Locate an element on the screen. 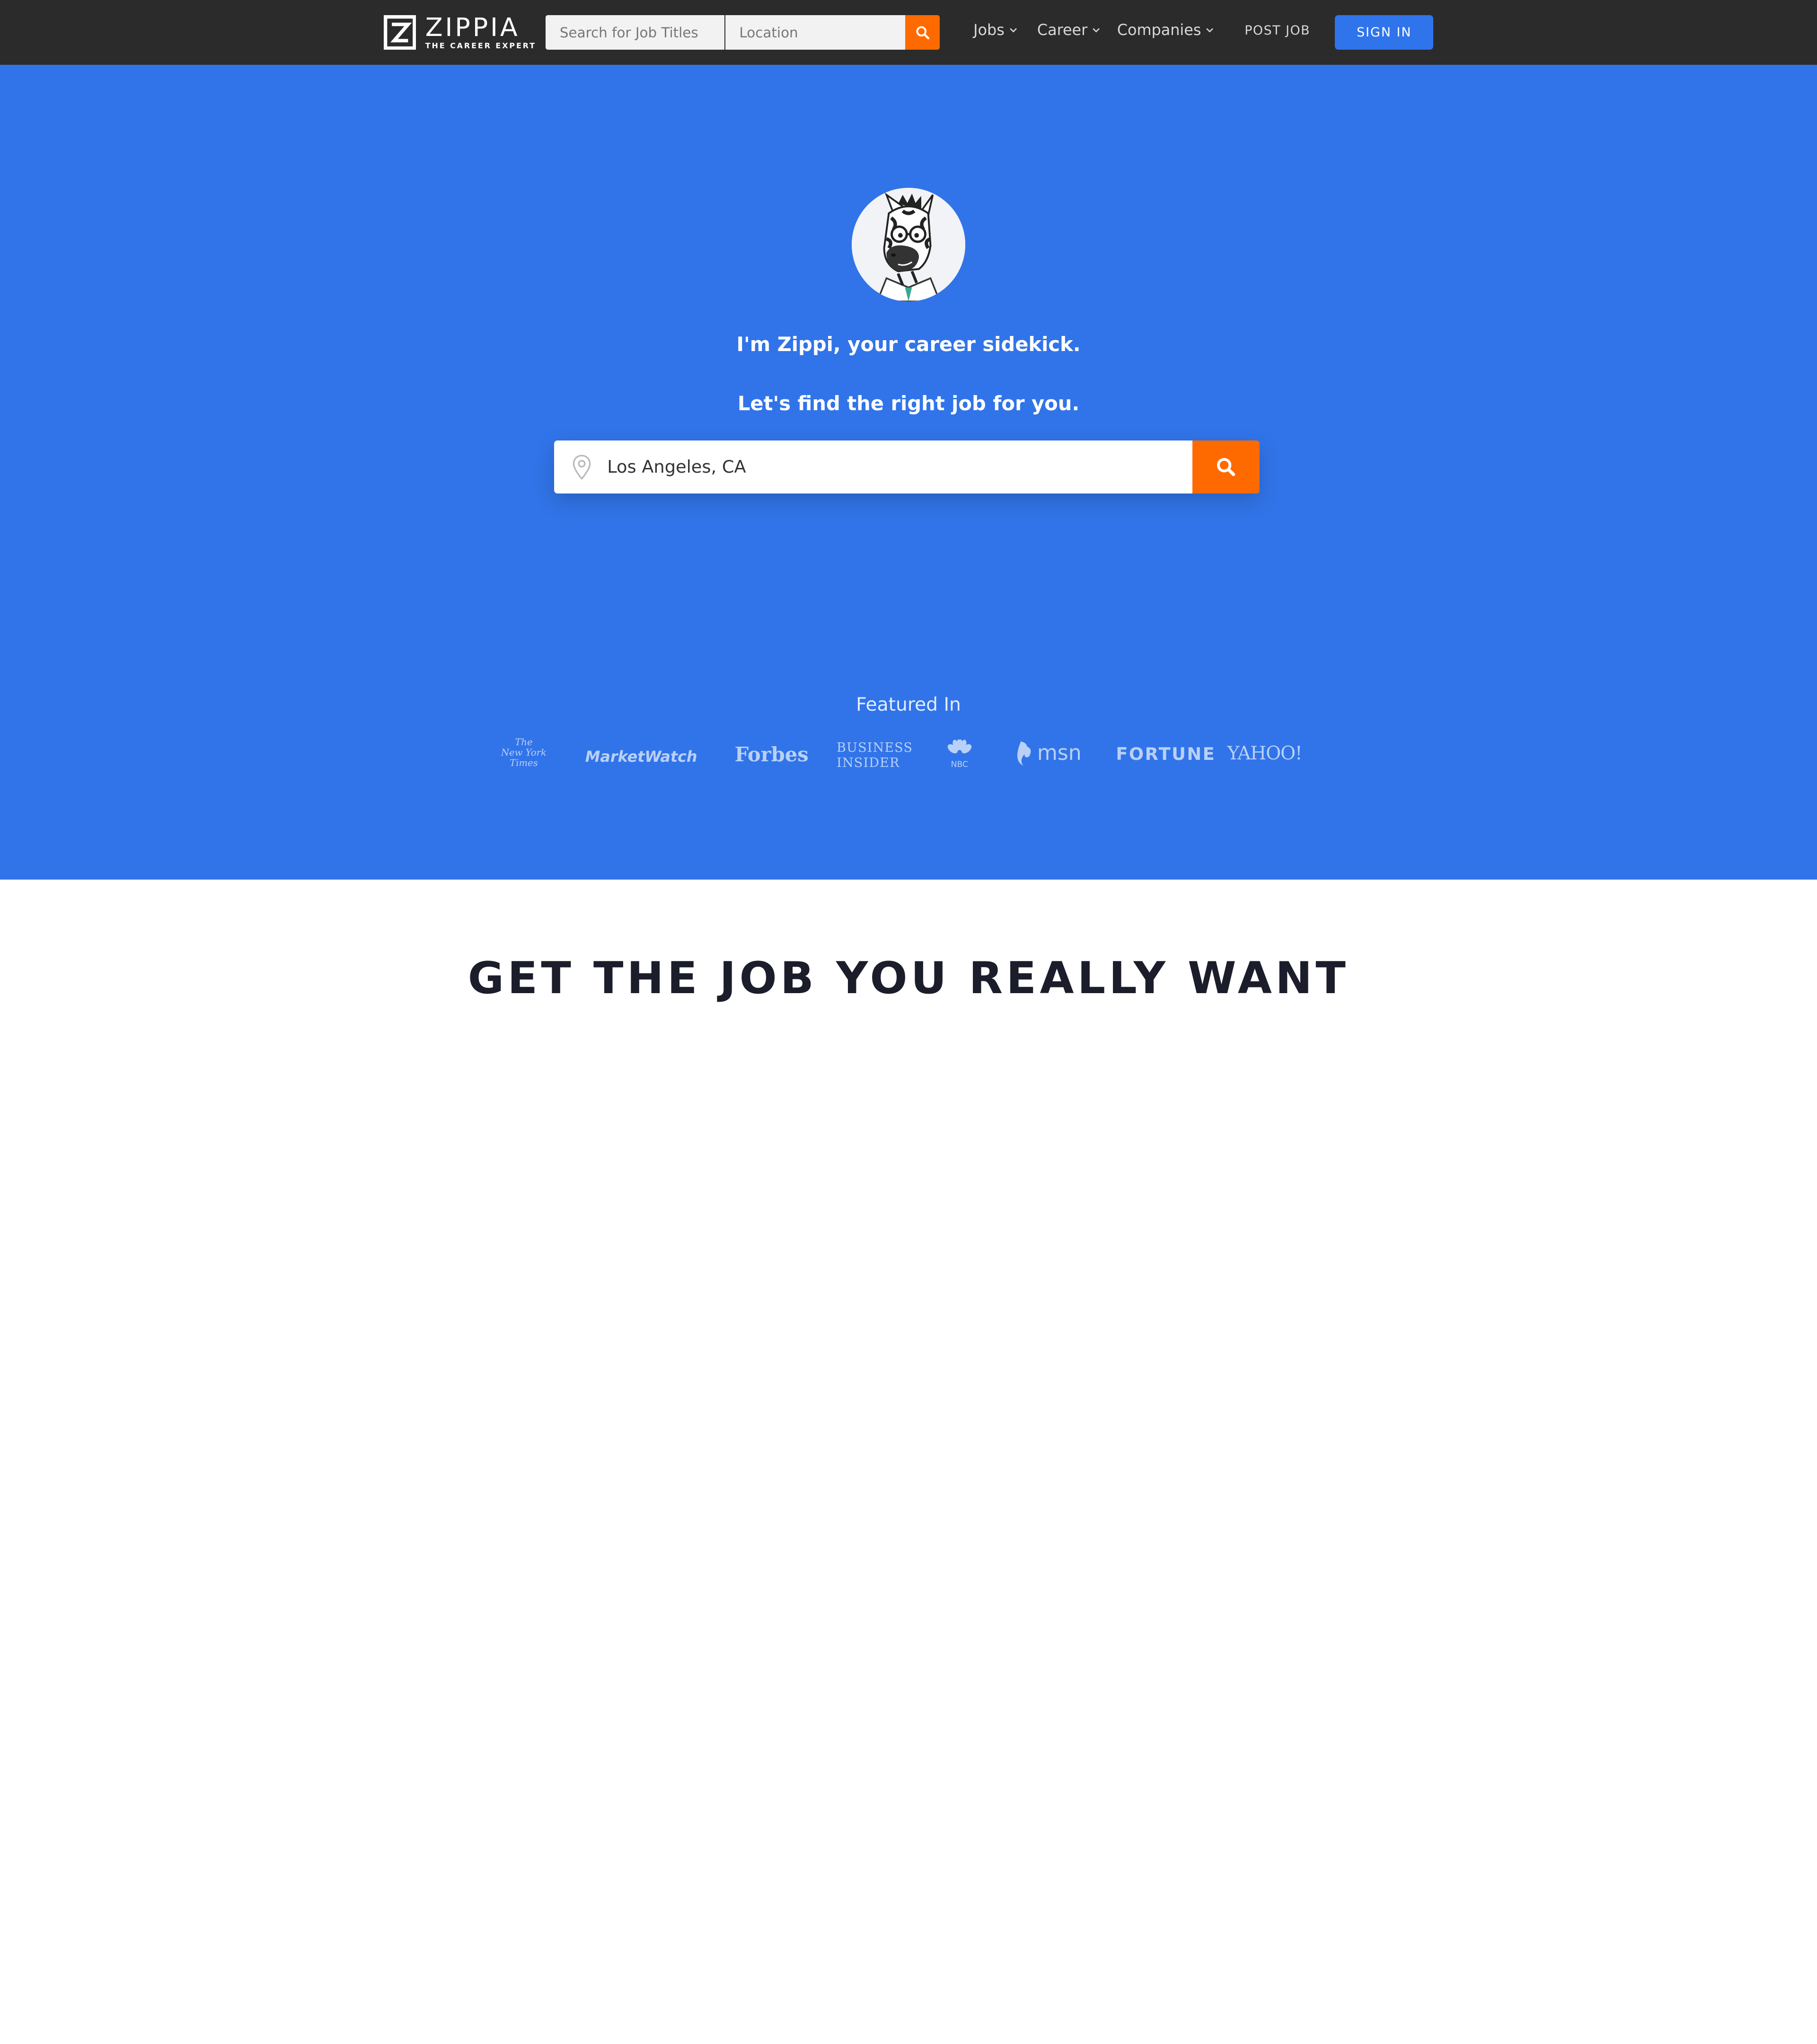  nav-search-bar is located at coordinates (743, 32).